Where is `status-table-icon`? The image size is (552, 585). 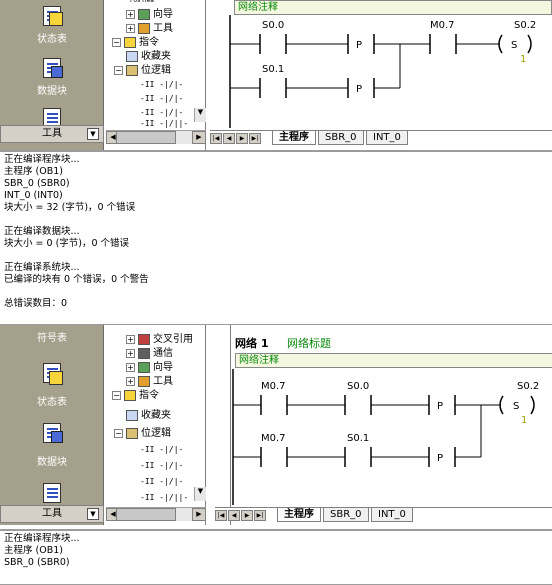 status-table-icon is located at coordinates (52, 16).